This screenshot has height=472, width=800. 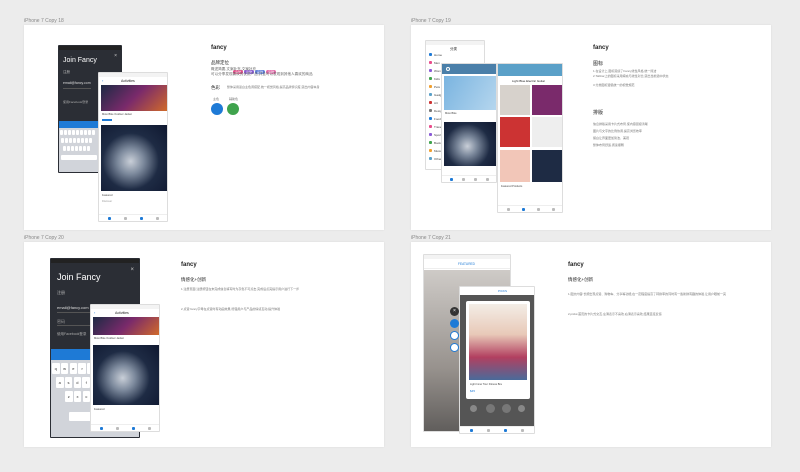 I want to click on header-bar, so click(x=497, y=291).